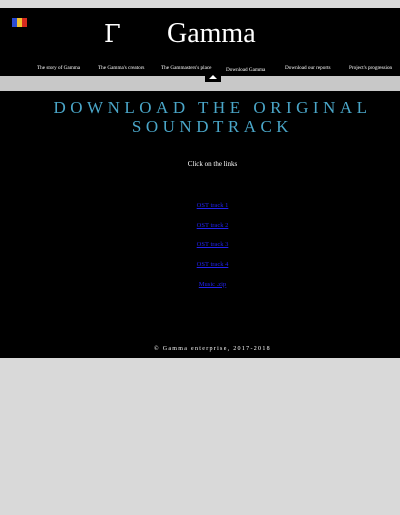 This screenshot has height=515, width=400. I want to click on nav-item-project-progression: Project's progression, so click(370, 68).